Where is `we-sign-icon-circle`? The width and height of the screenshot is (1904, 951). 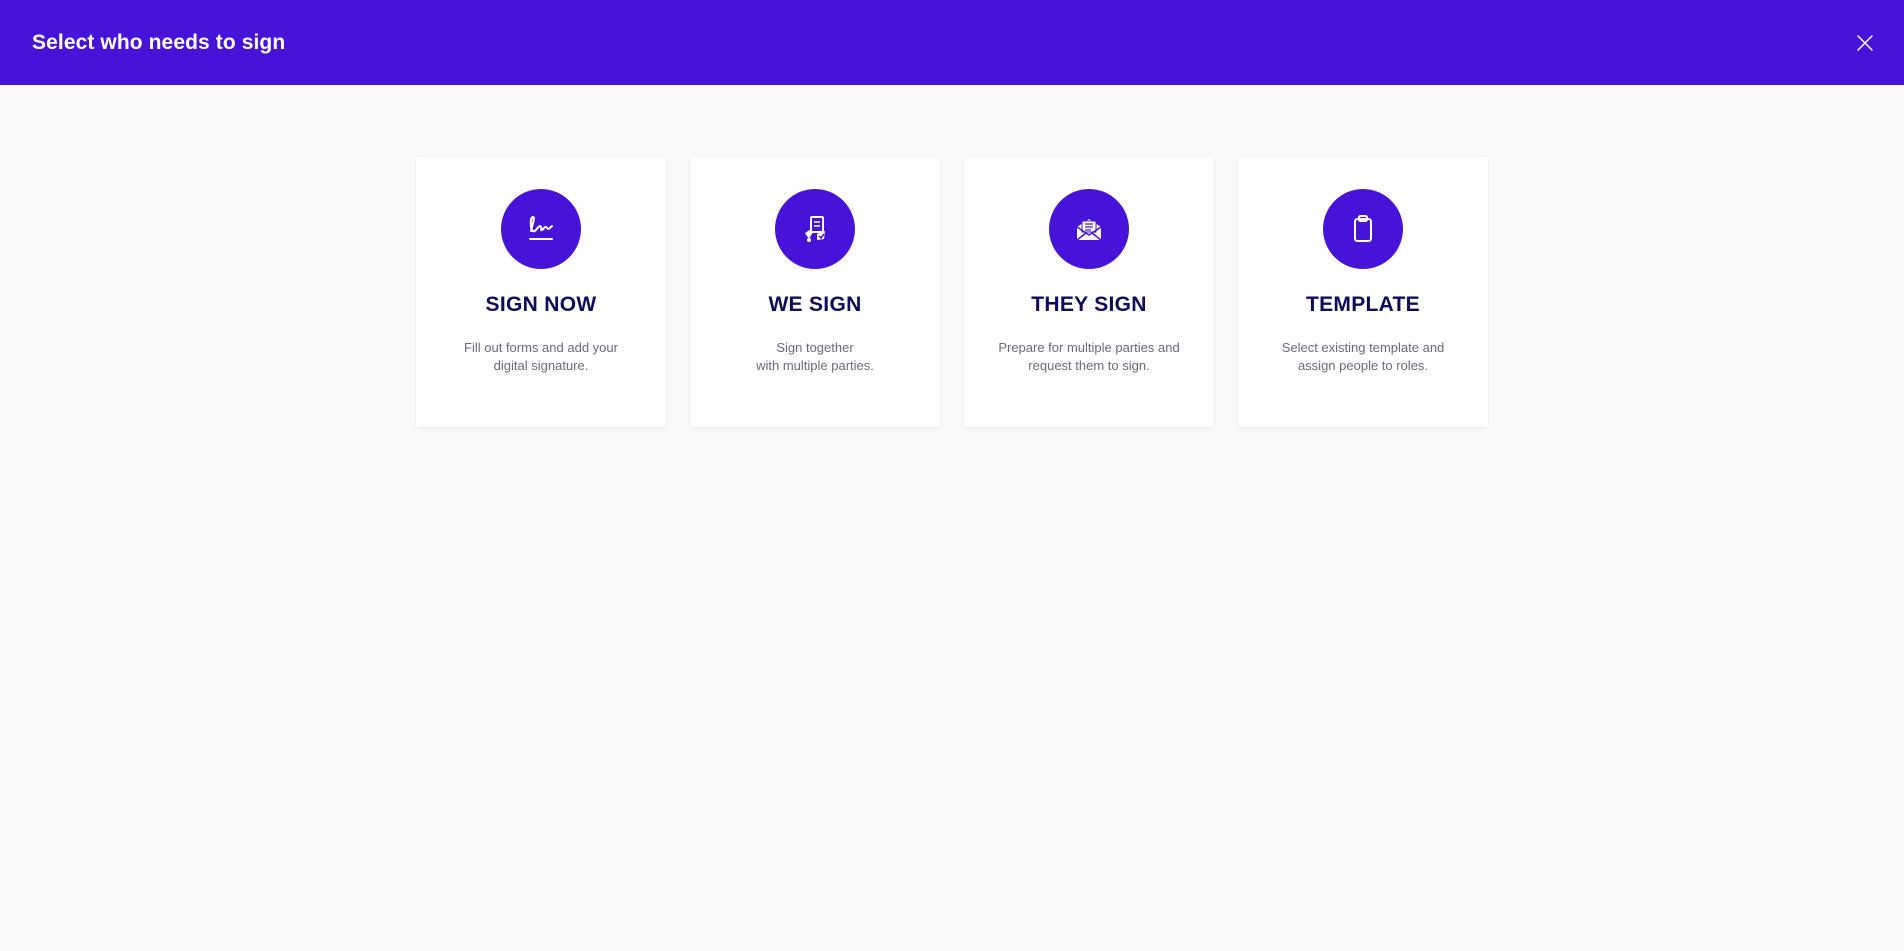 we-sign-icon-circle is located at coordinates (815, 229).